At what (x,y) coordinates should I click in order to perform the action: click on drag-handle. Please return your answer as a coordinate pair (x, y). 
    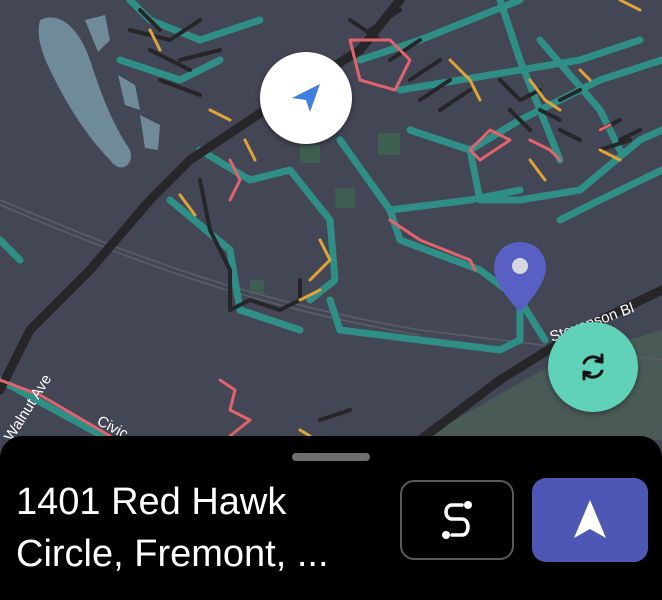
    Looking at the image, I should click on (331, 457).